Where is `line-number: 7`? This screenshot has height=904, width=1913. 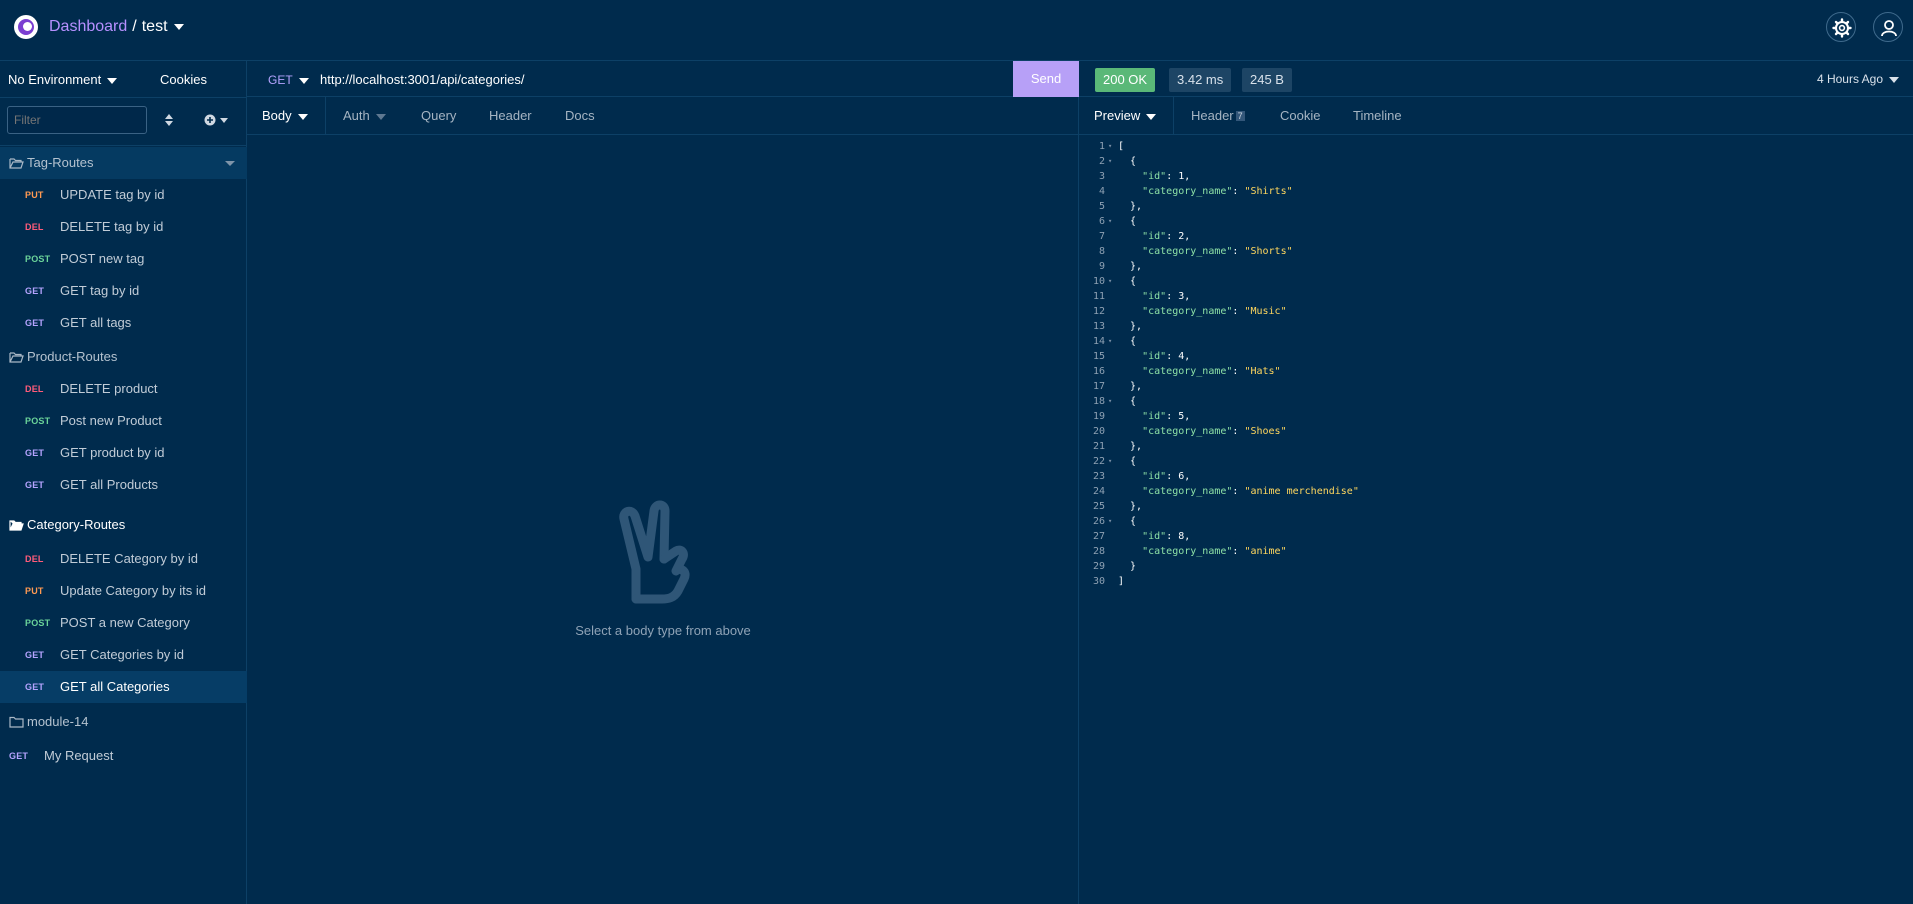
line-number: 7 is located at coordinates (1101, 236).